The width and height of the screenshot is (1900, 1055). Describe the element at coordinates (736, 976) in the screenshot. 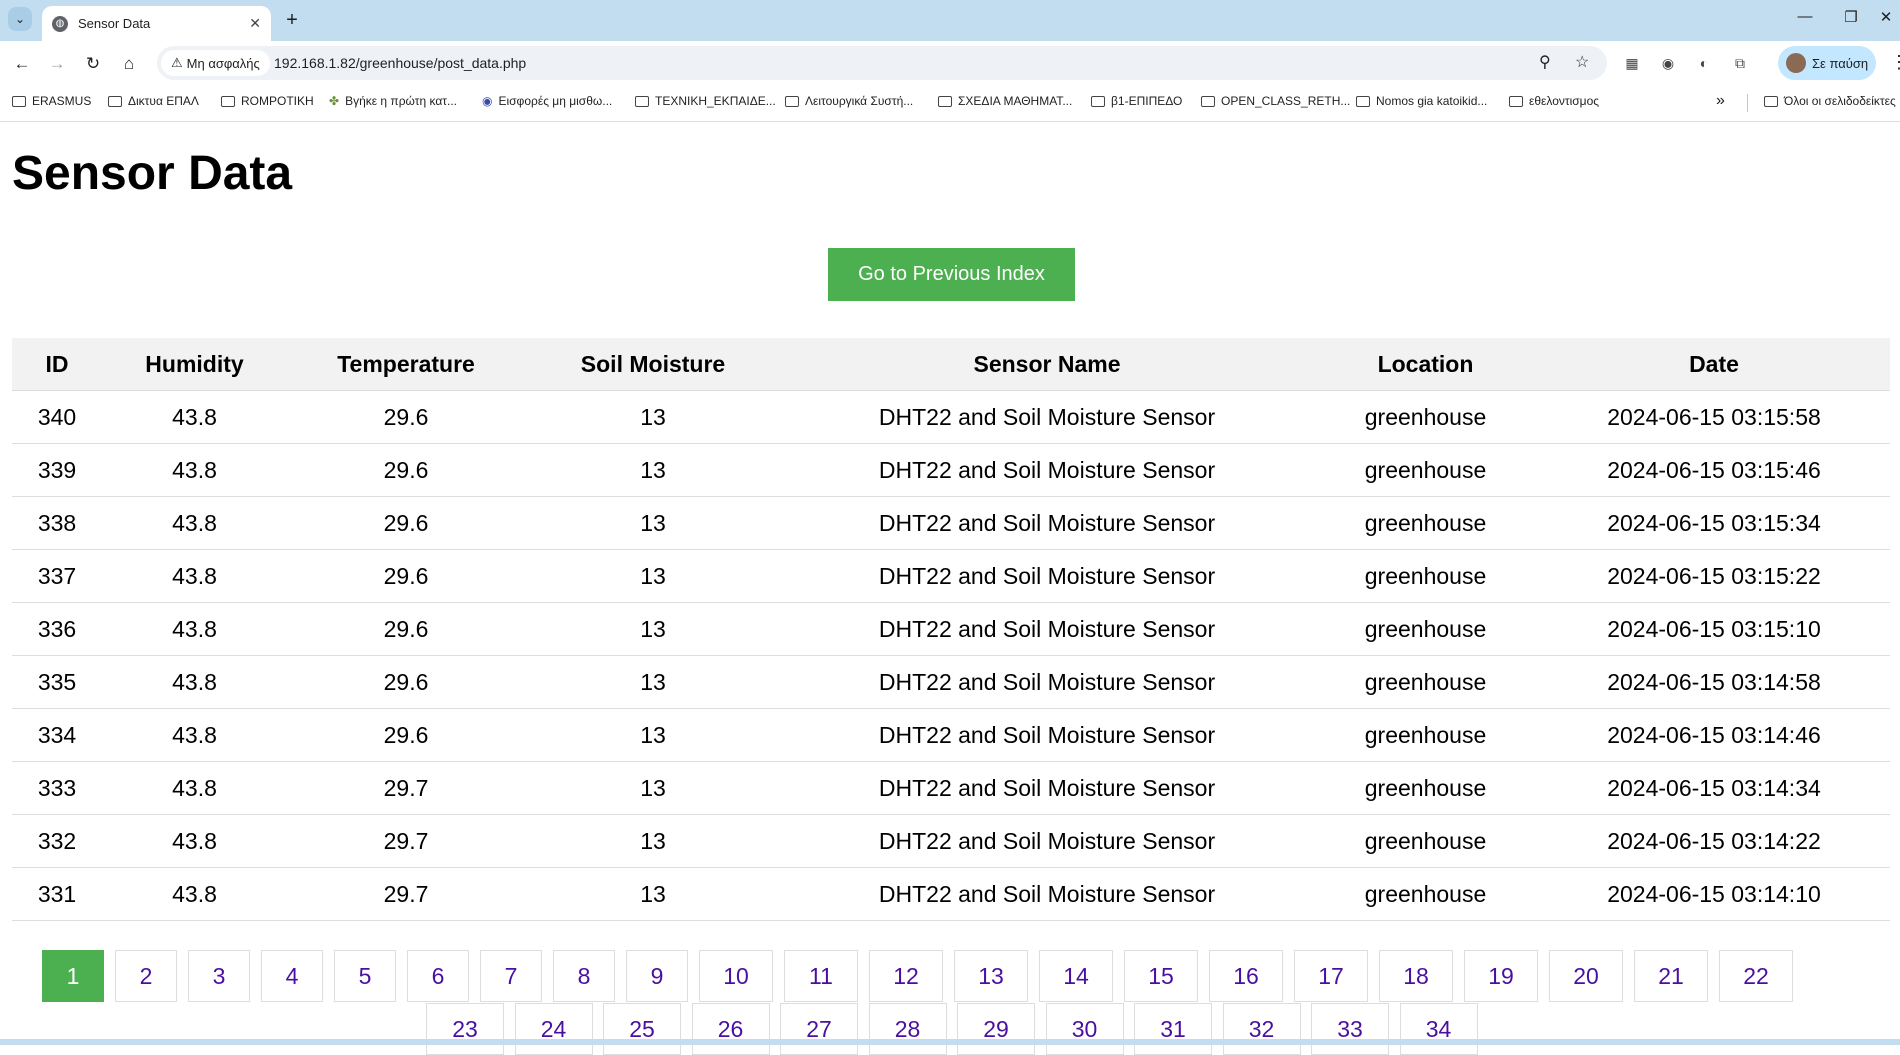

I see `page-link-10: 10` at that location.